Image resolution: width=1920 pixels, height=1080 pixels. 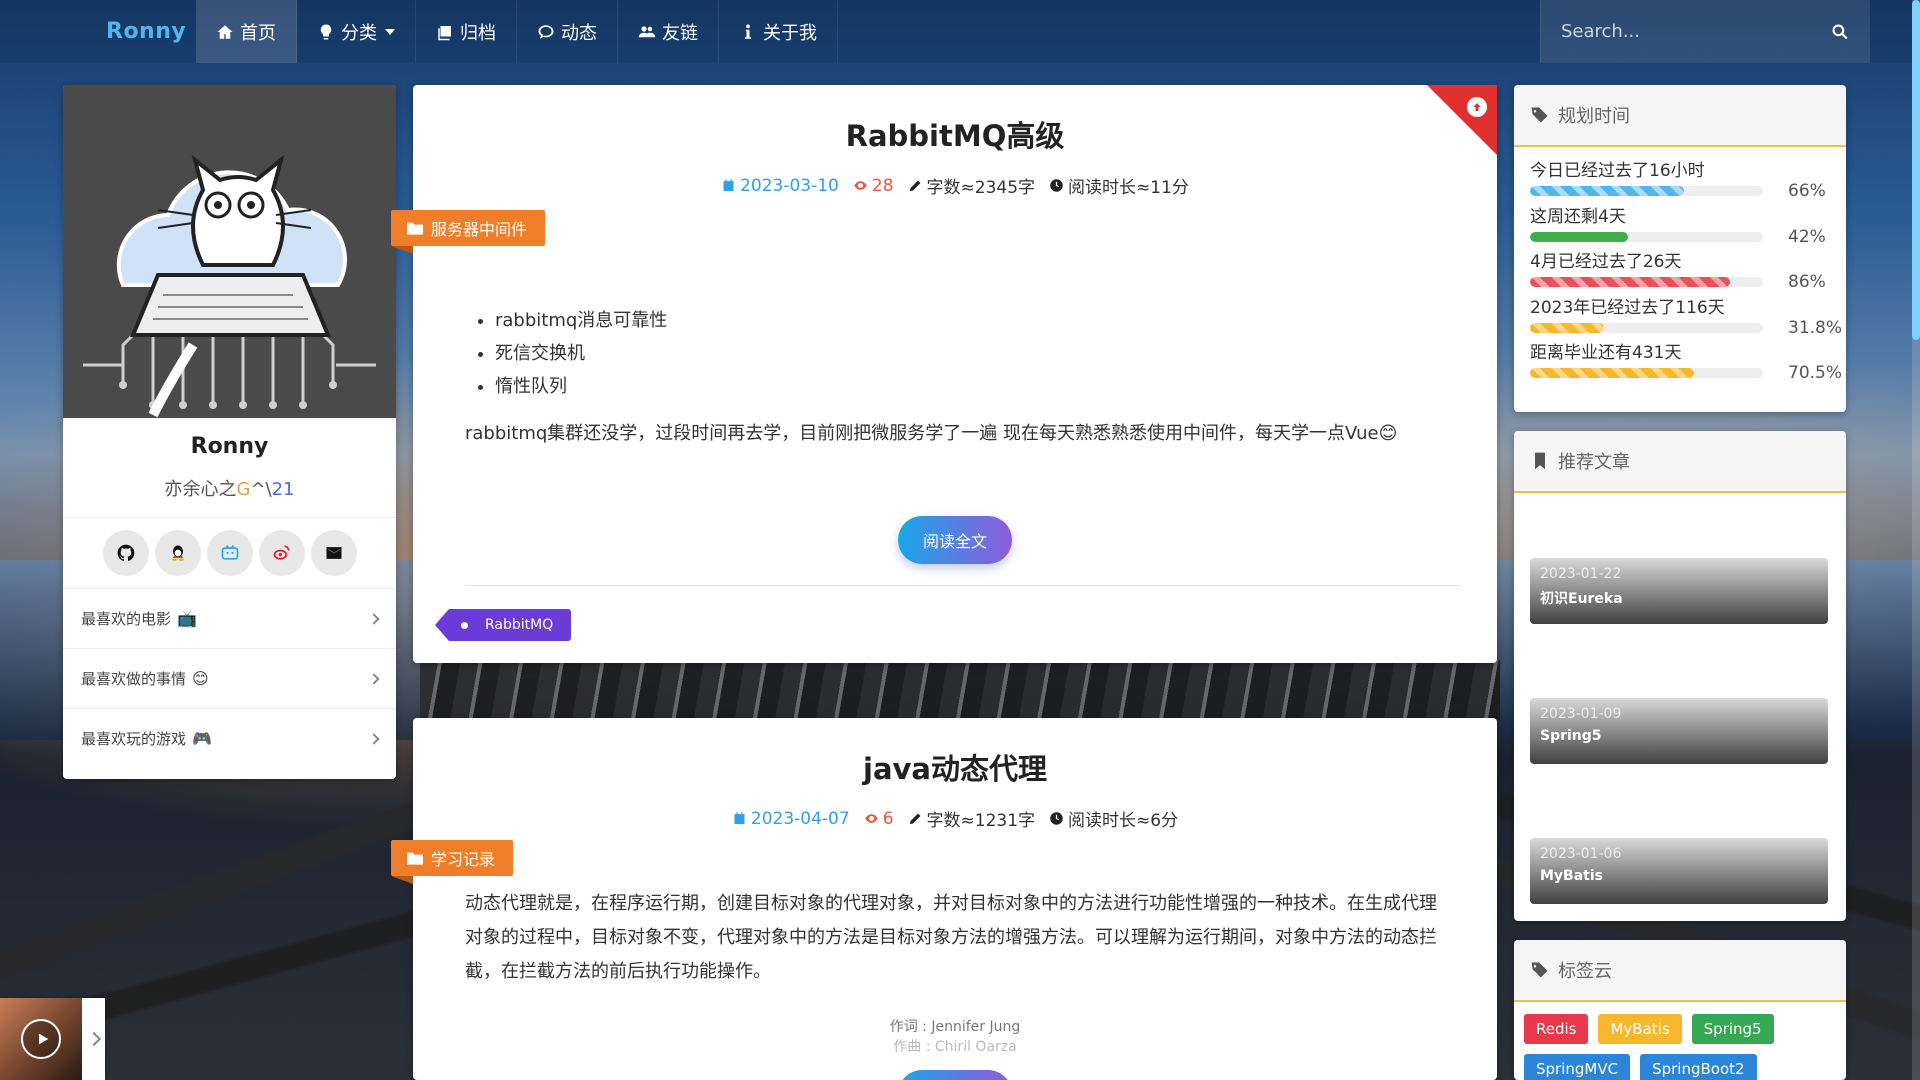 I want to click on article-title: java动态代理, so click(x=955, y=767).